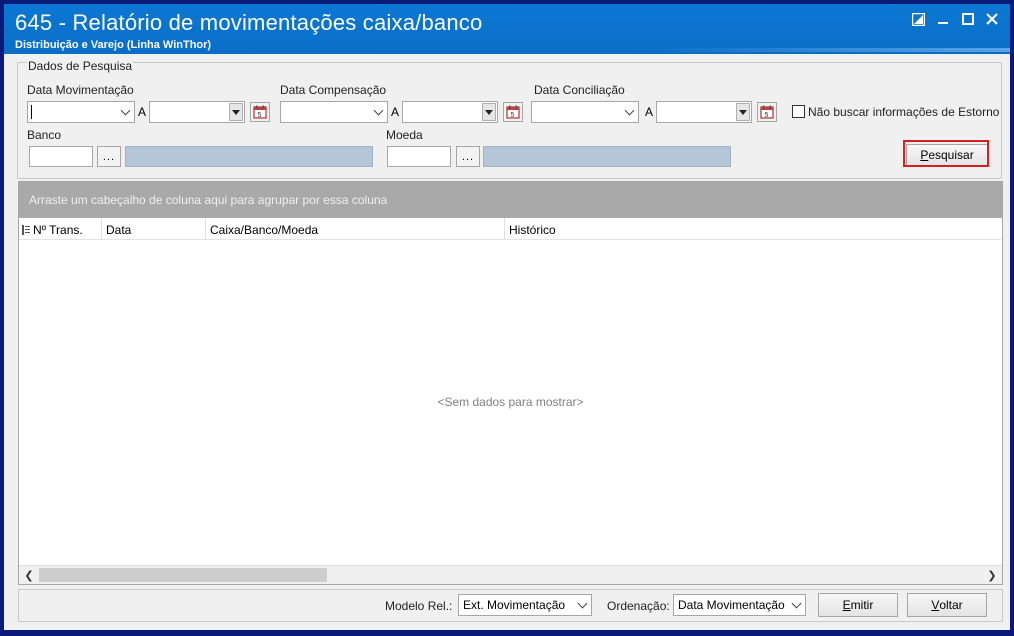 This screenshot has height=636, width=1014. What do you see at coordinates (44, 135) in the screenshot?
I see `banco-label: Banco` at bounding box center [44, 135].